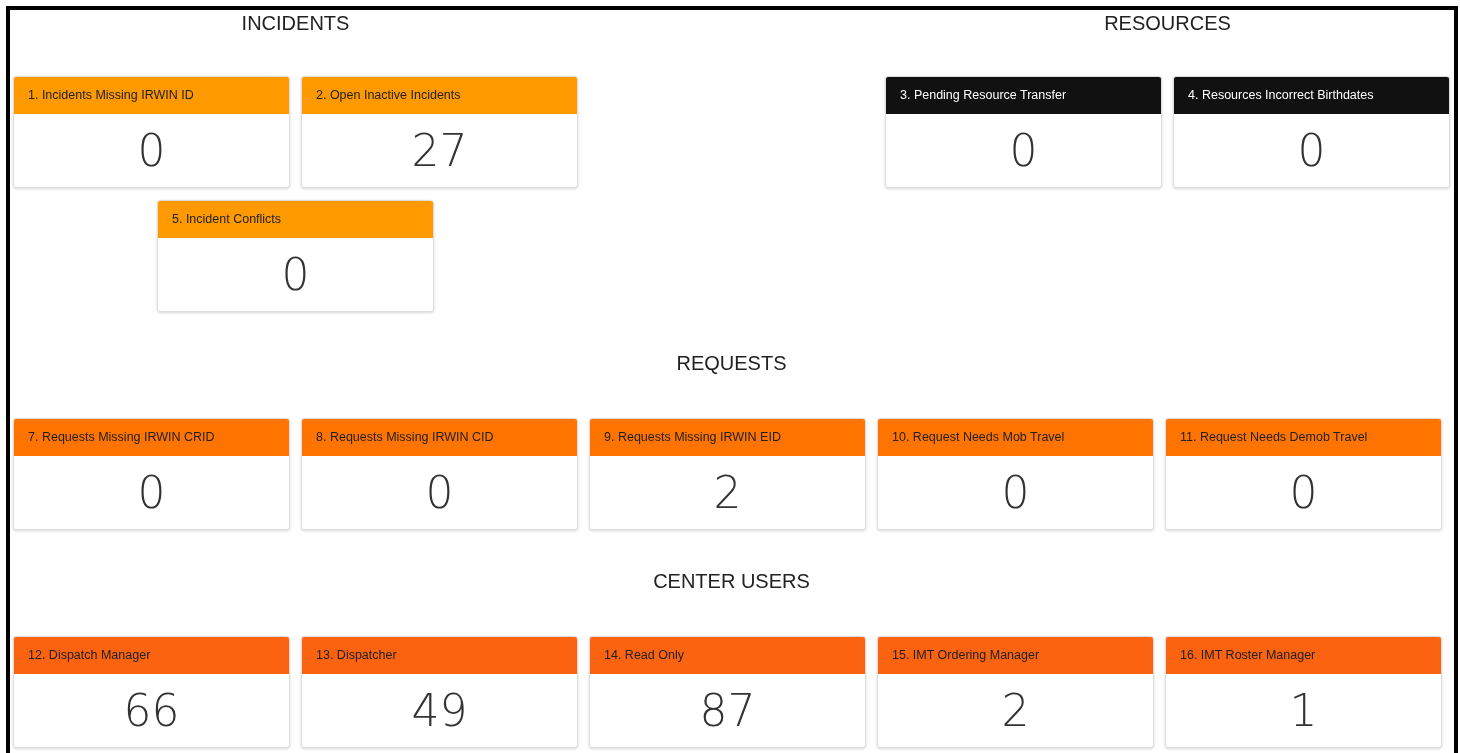  I want to click on card-header: 12. Dispatch Manager, so click(151, 655).